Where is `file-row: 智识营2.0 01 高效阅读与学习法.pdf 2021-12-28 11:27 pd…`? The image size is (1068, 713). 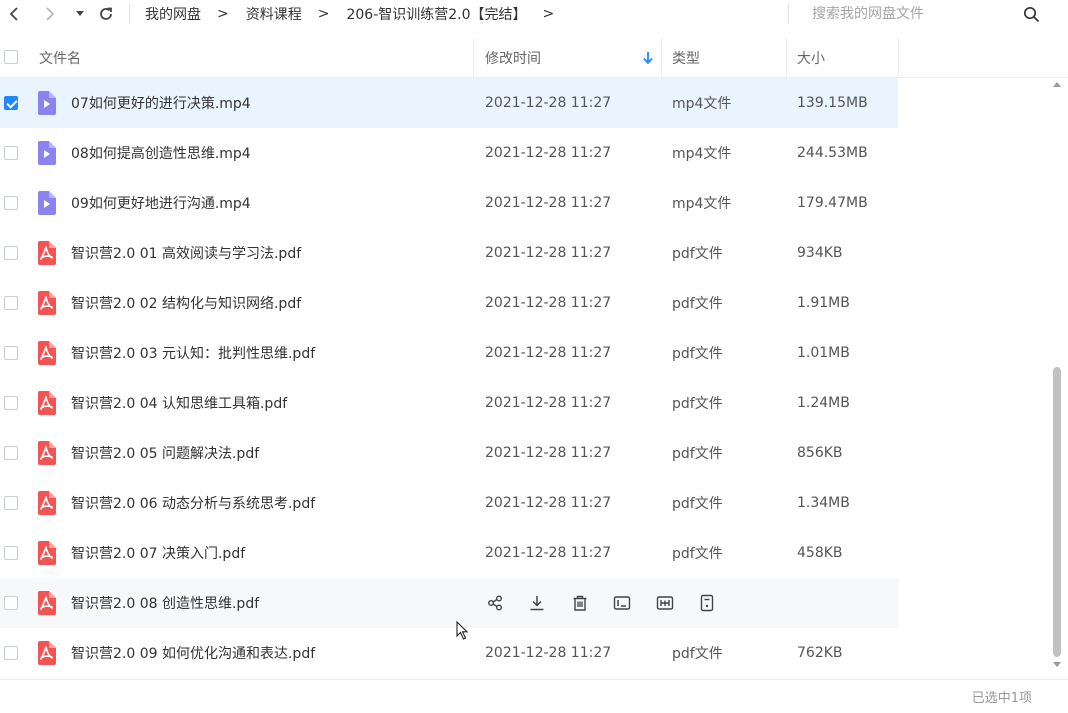
file-row: 智识营2.0 01 高效阅读与学习法.pdf 2021-12-28 11:27 pd… is located at coordinates (449, 253).